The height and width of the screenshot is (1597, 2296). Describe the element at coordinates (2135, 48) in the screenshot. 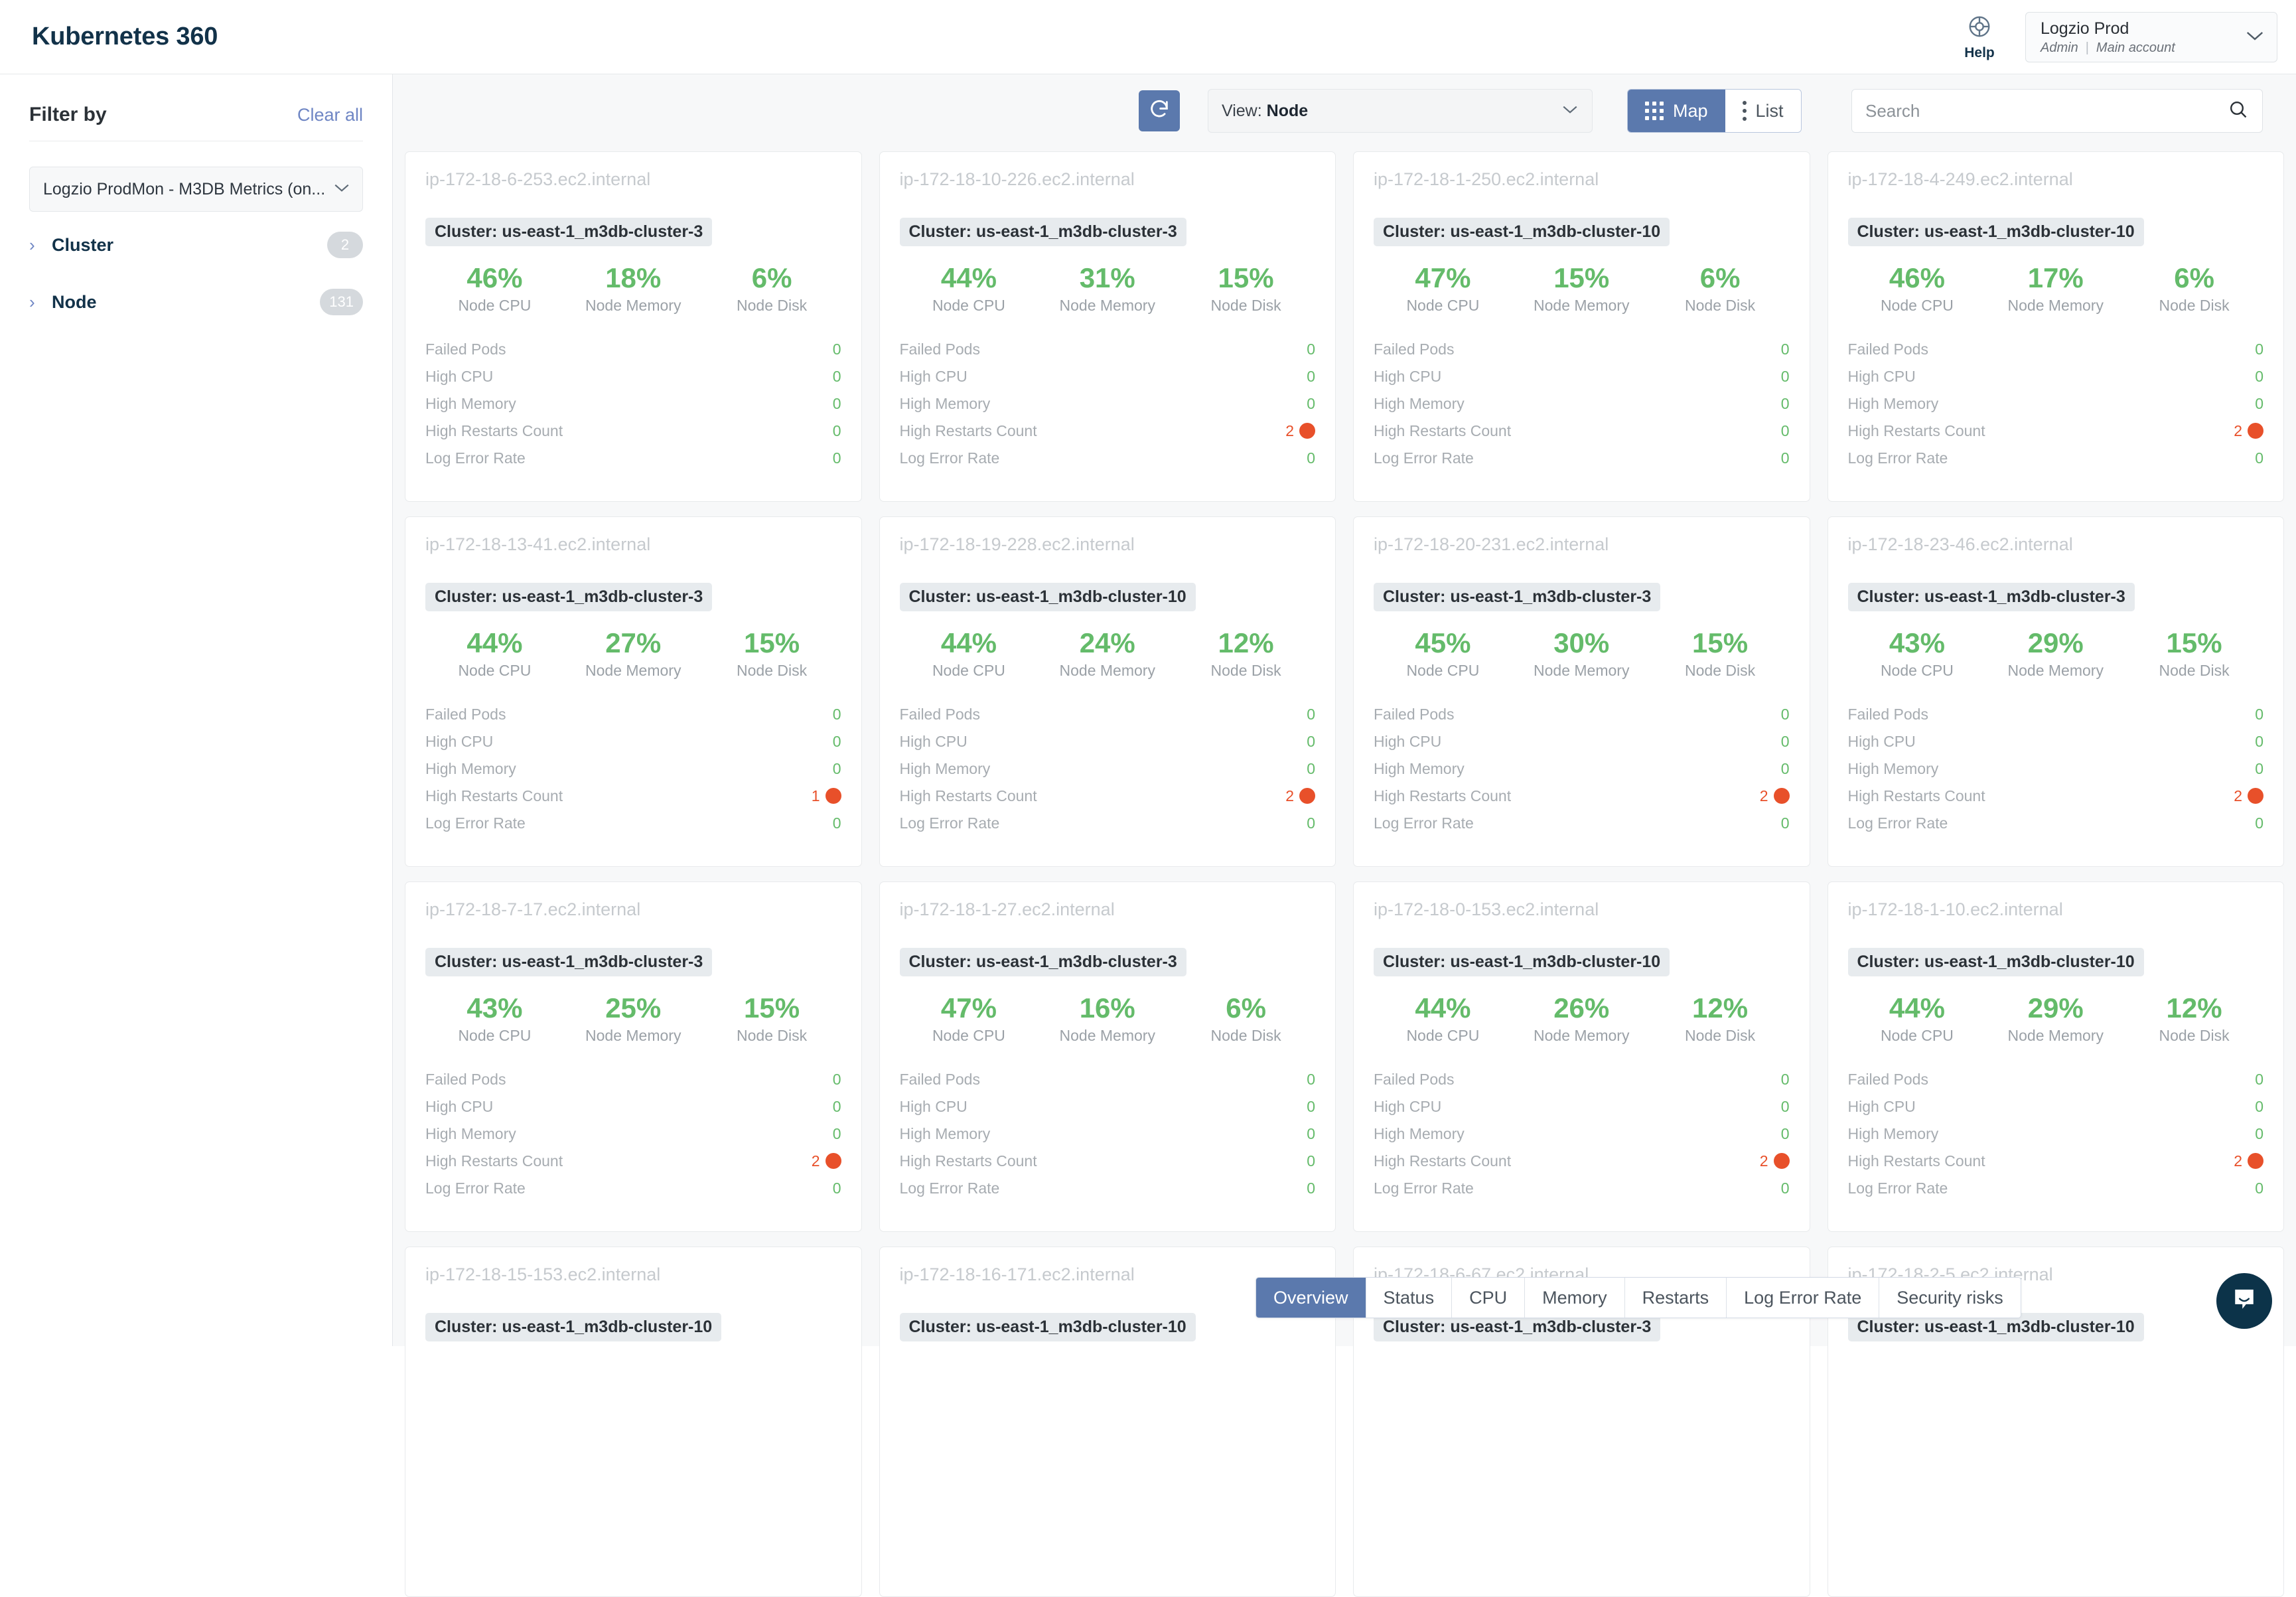

I see `account-scope: Main account` at that location.